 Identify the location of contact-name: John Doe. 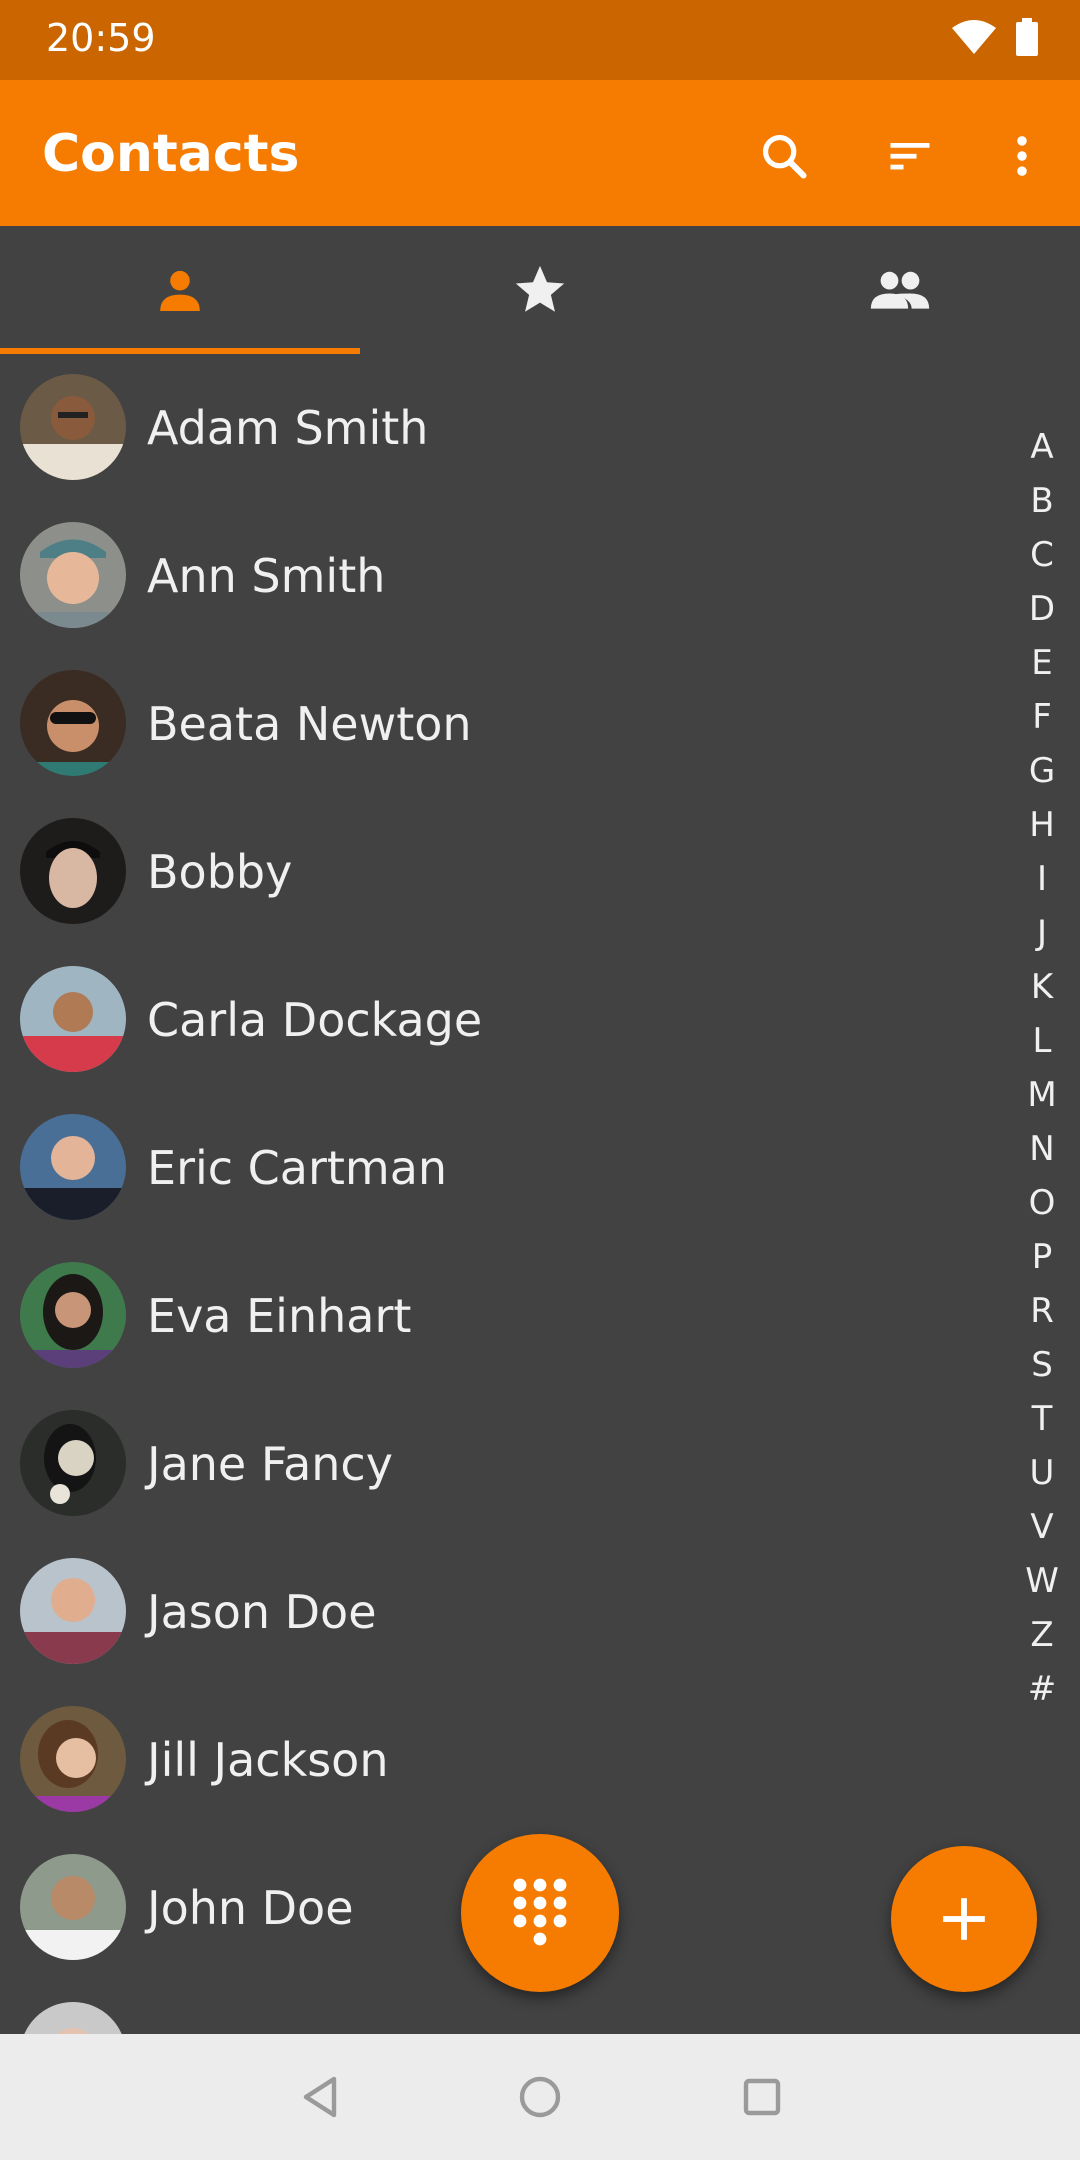
(250, 1908).